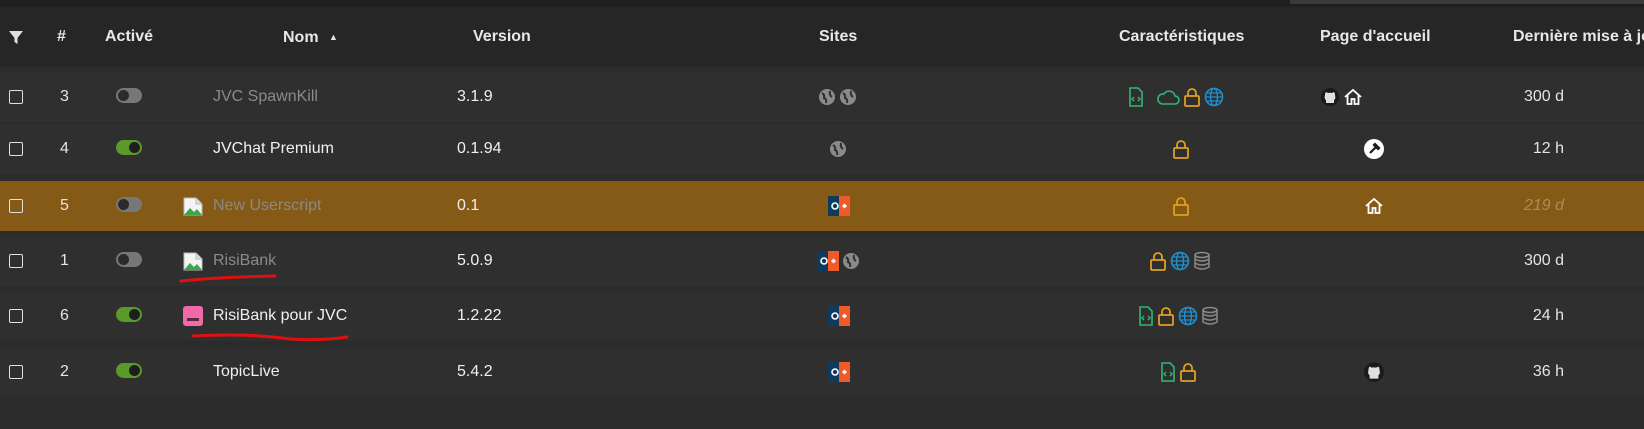 This screenshot has height=429, width=1644. Describe the element at coordinates (1548, 148) in the screenshot. I see `last-updated: 12 h` at that location.